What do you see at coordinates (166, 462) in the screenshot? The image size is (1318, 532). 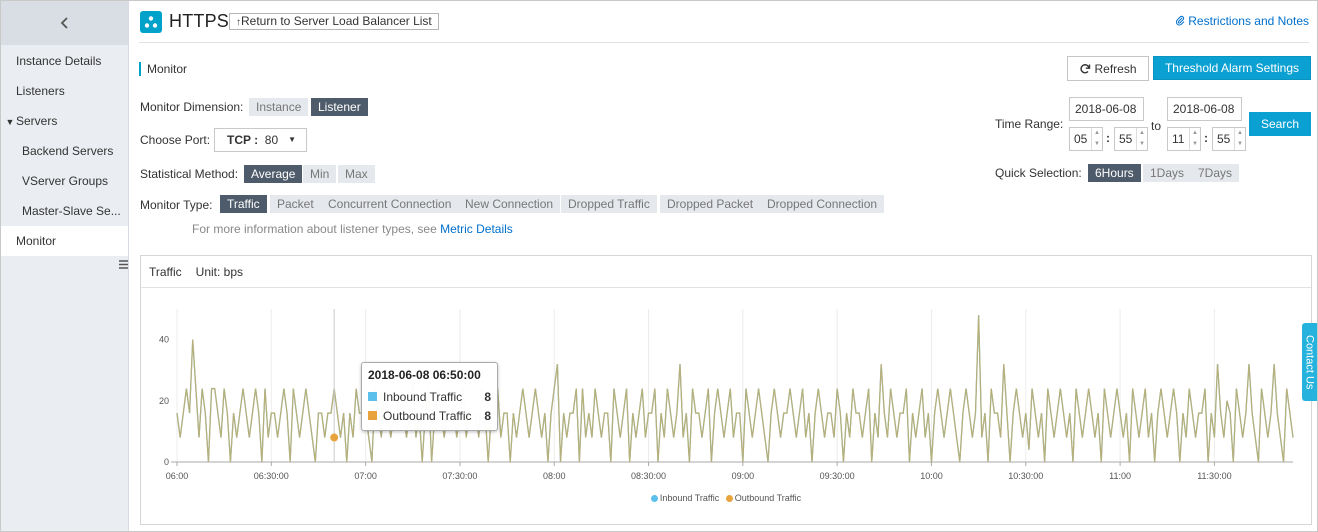 I see `y-tick-label: 0` at bounding box center [166, 462].